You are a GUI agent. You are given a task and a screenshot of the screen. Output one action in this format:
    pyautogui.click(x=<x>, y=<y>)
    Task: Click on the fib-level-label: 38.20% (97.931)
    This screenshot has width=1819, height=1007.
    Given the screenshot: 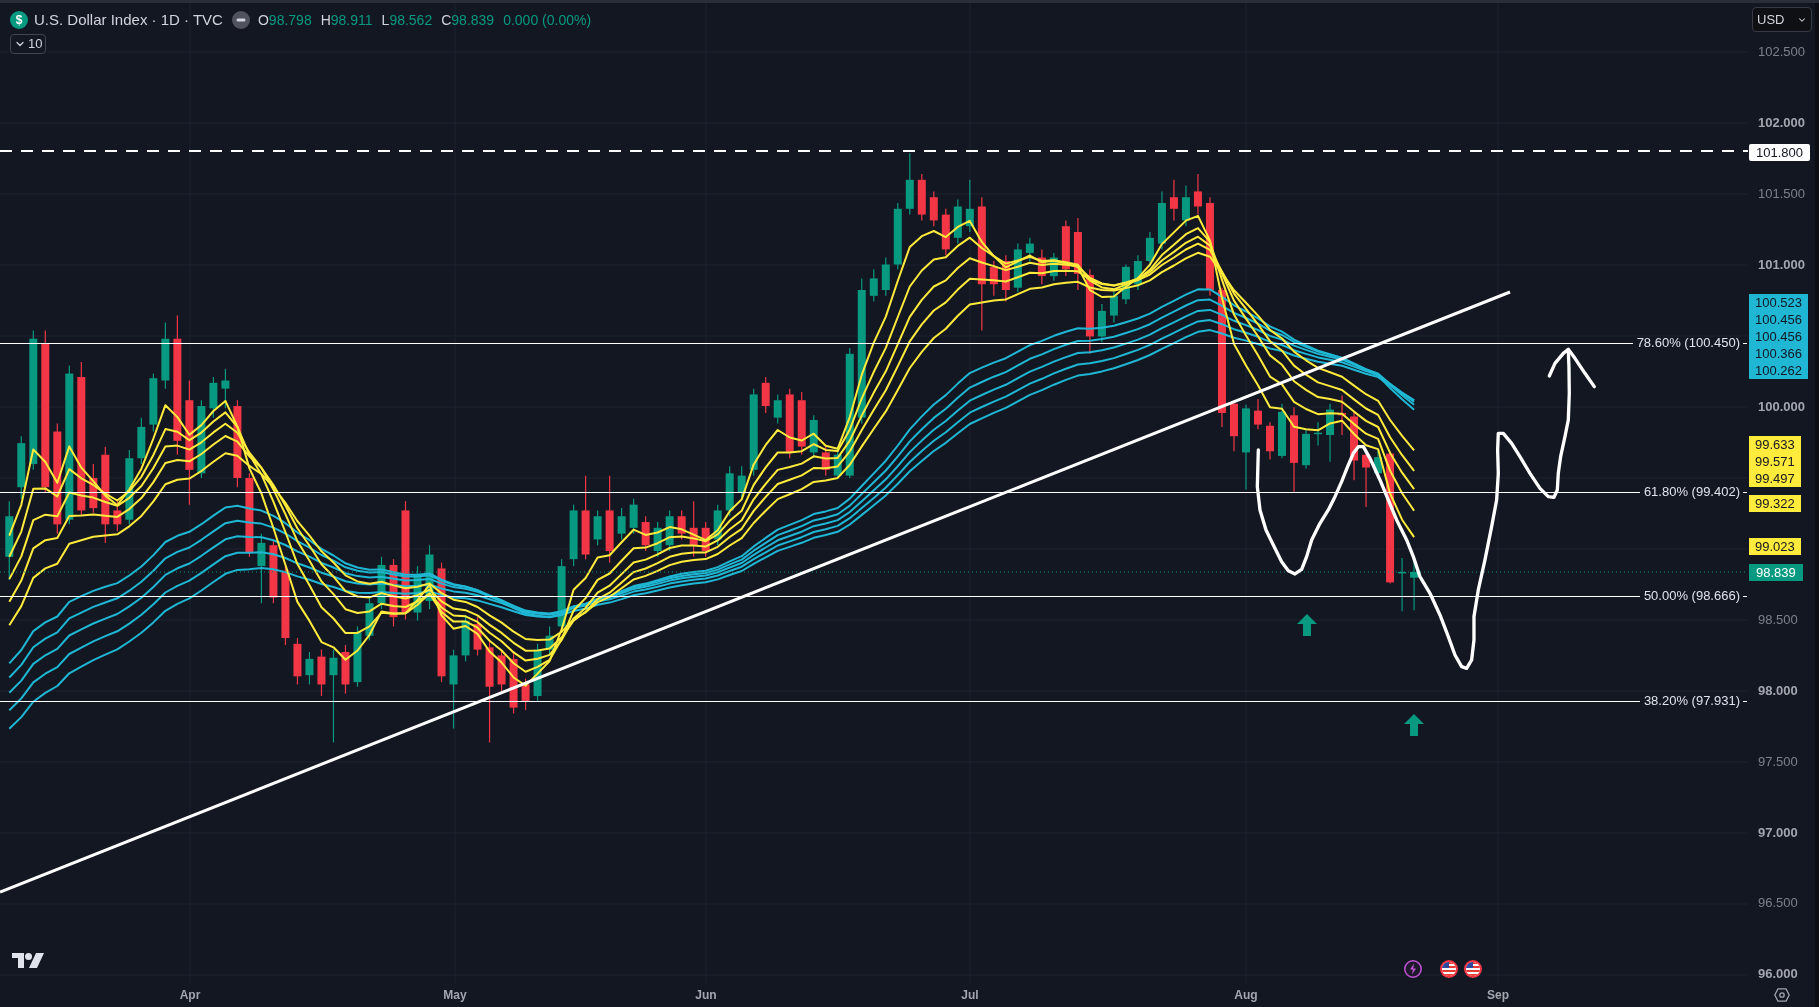 What is the action you would take?
    pyautogui.click(x=1691, y=701)
    